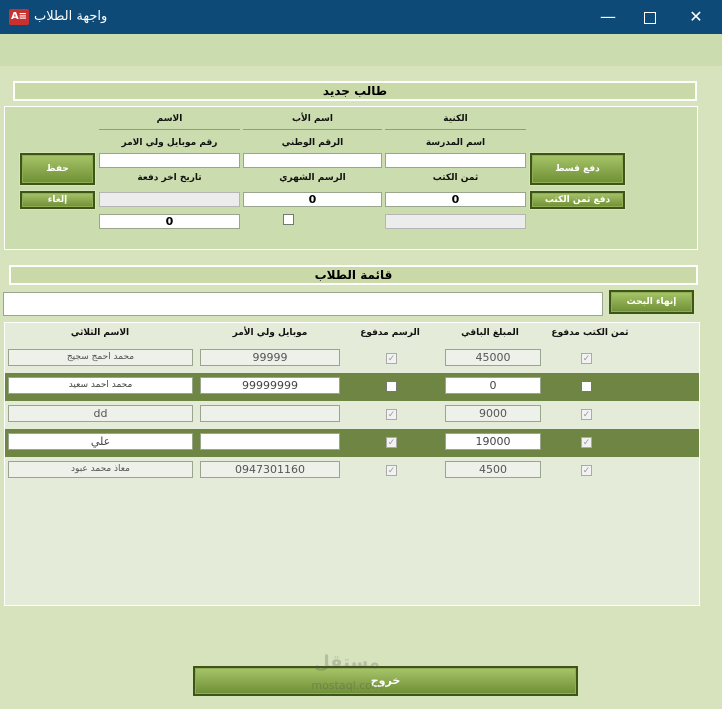 The image size is (722, 709). I want to click on table-row: علي ✓ 19000 ✓, so click(352, 443).